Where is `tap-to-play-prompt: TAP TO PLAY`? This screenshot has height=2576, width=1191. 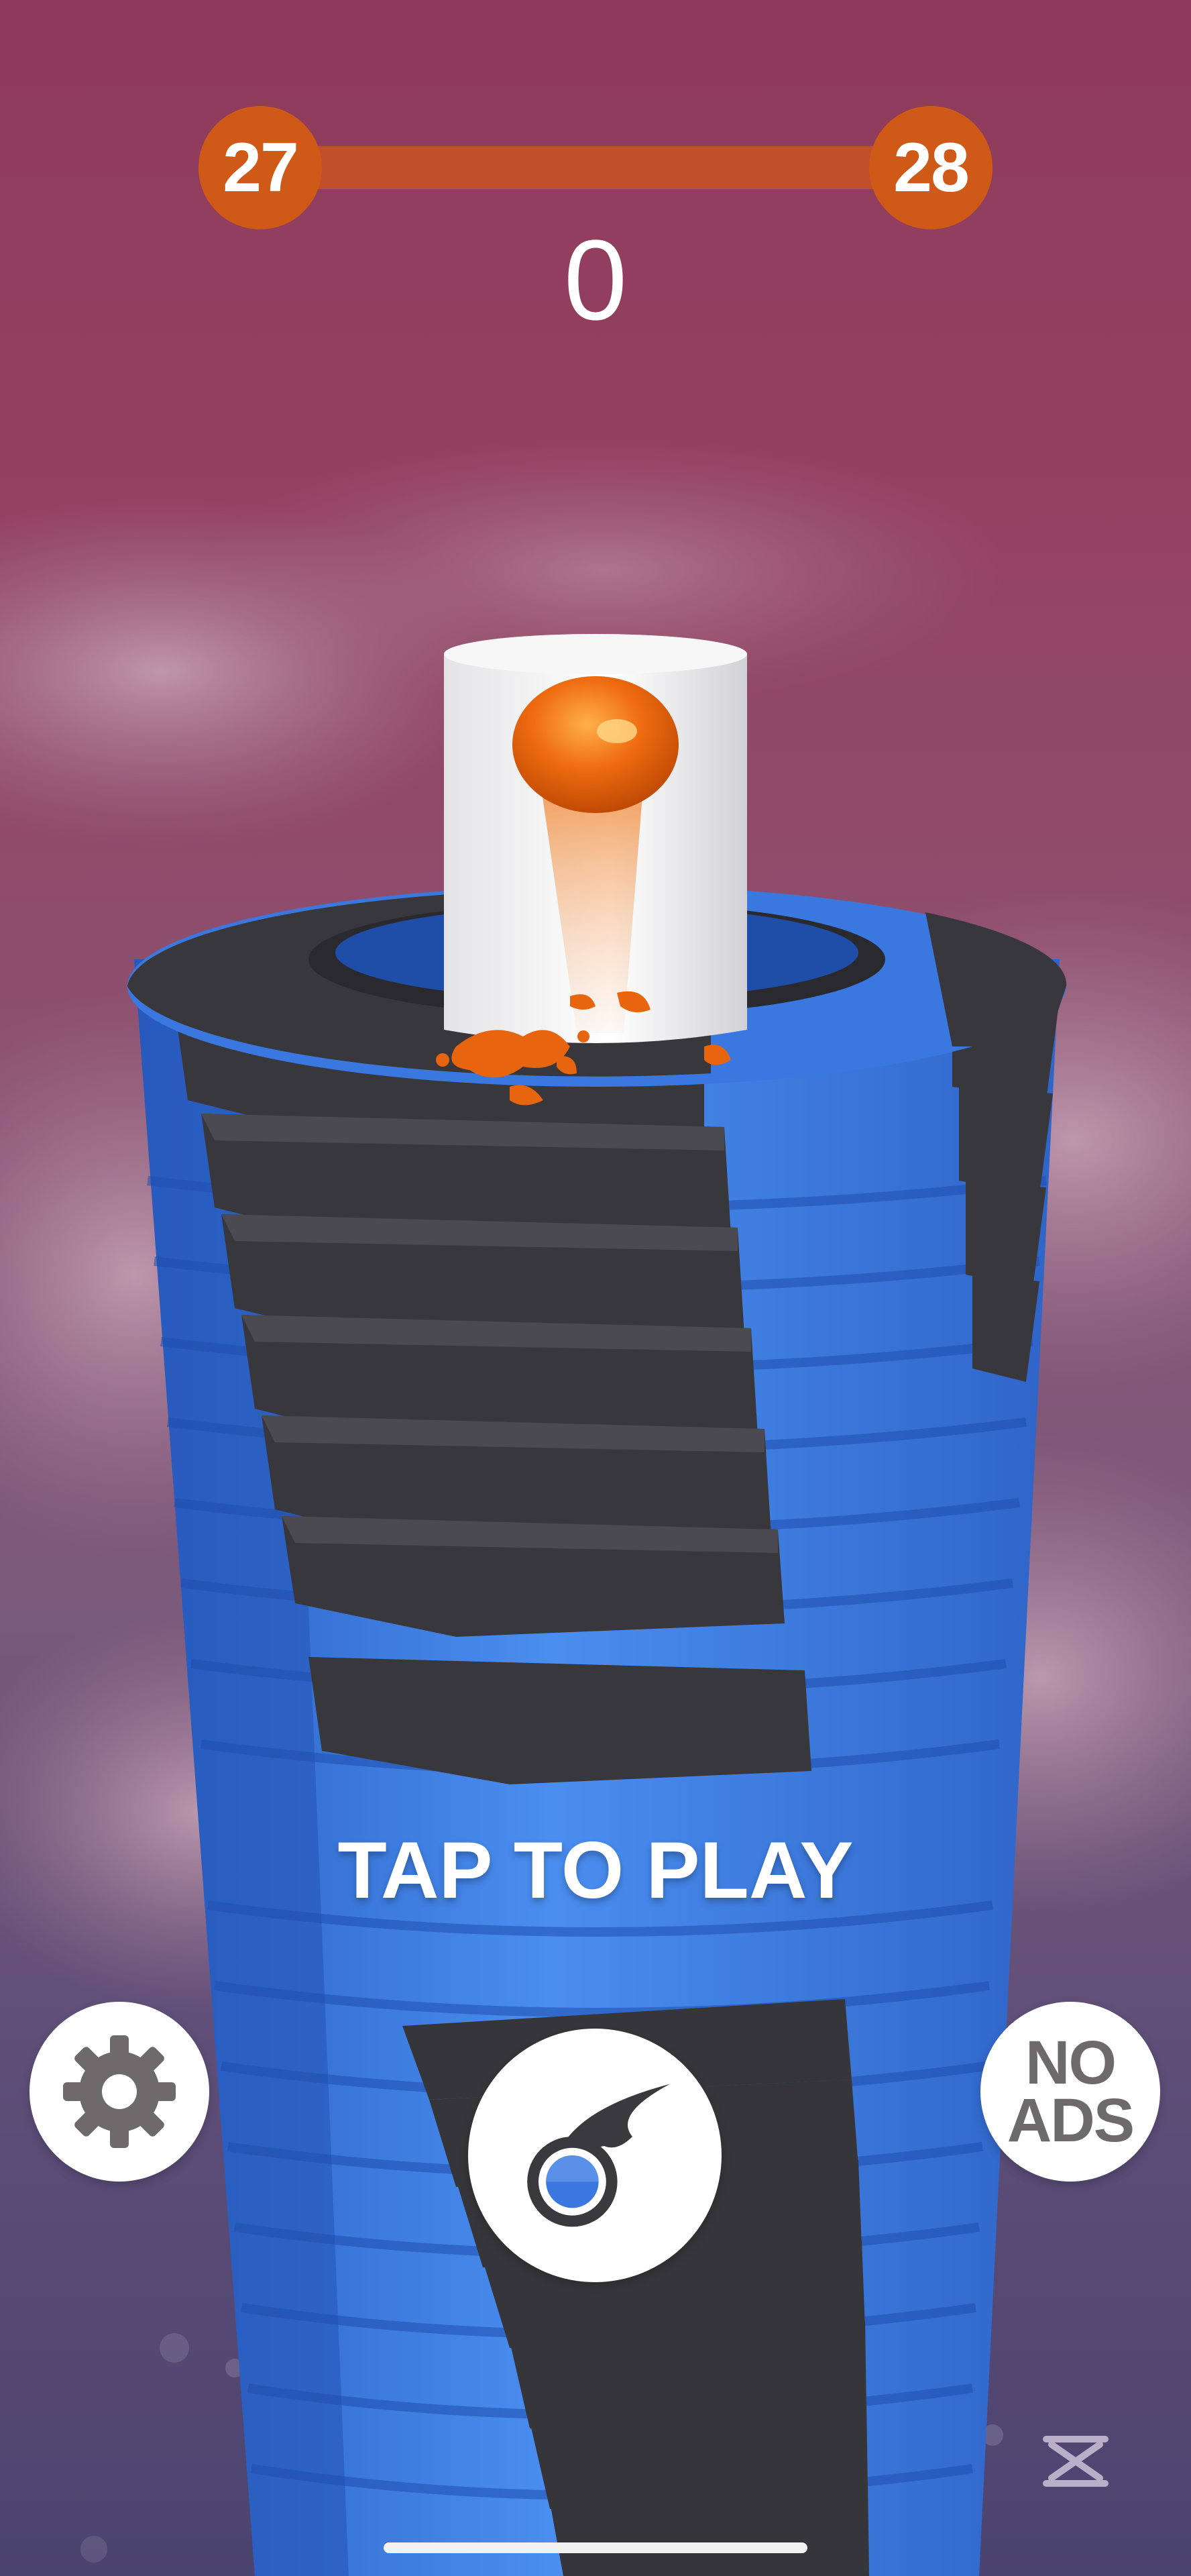
tap-to-play-prompt: TAP TO PLAY is located at coordinates (595, 1870).